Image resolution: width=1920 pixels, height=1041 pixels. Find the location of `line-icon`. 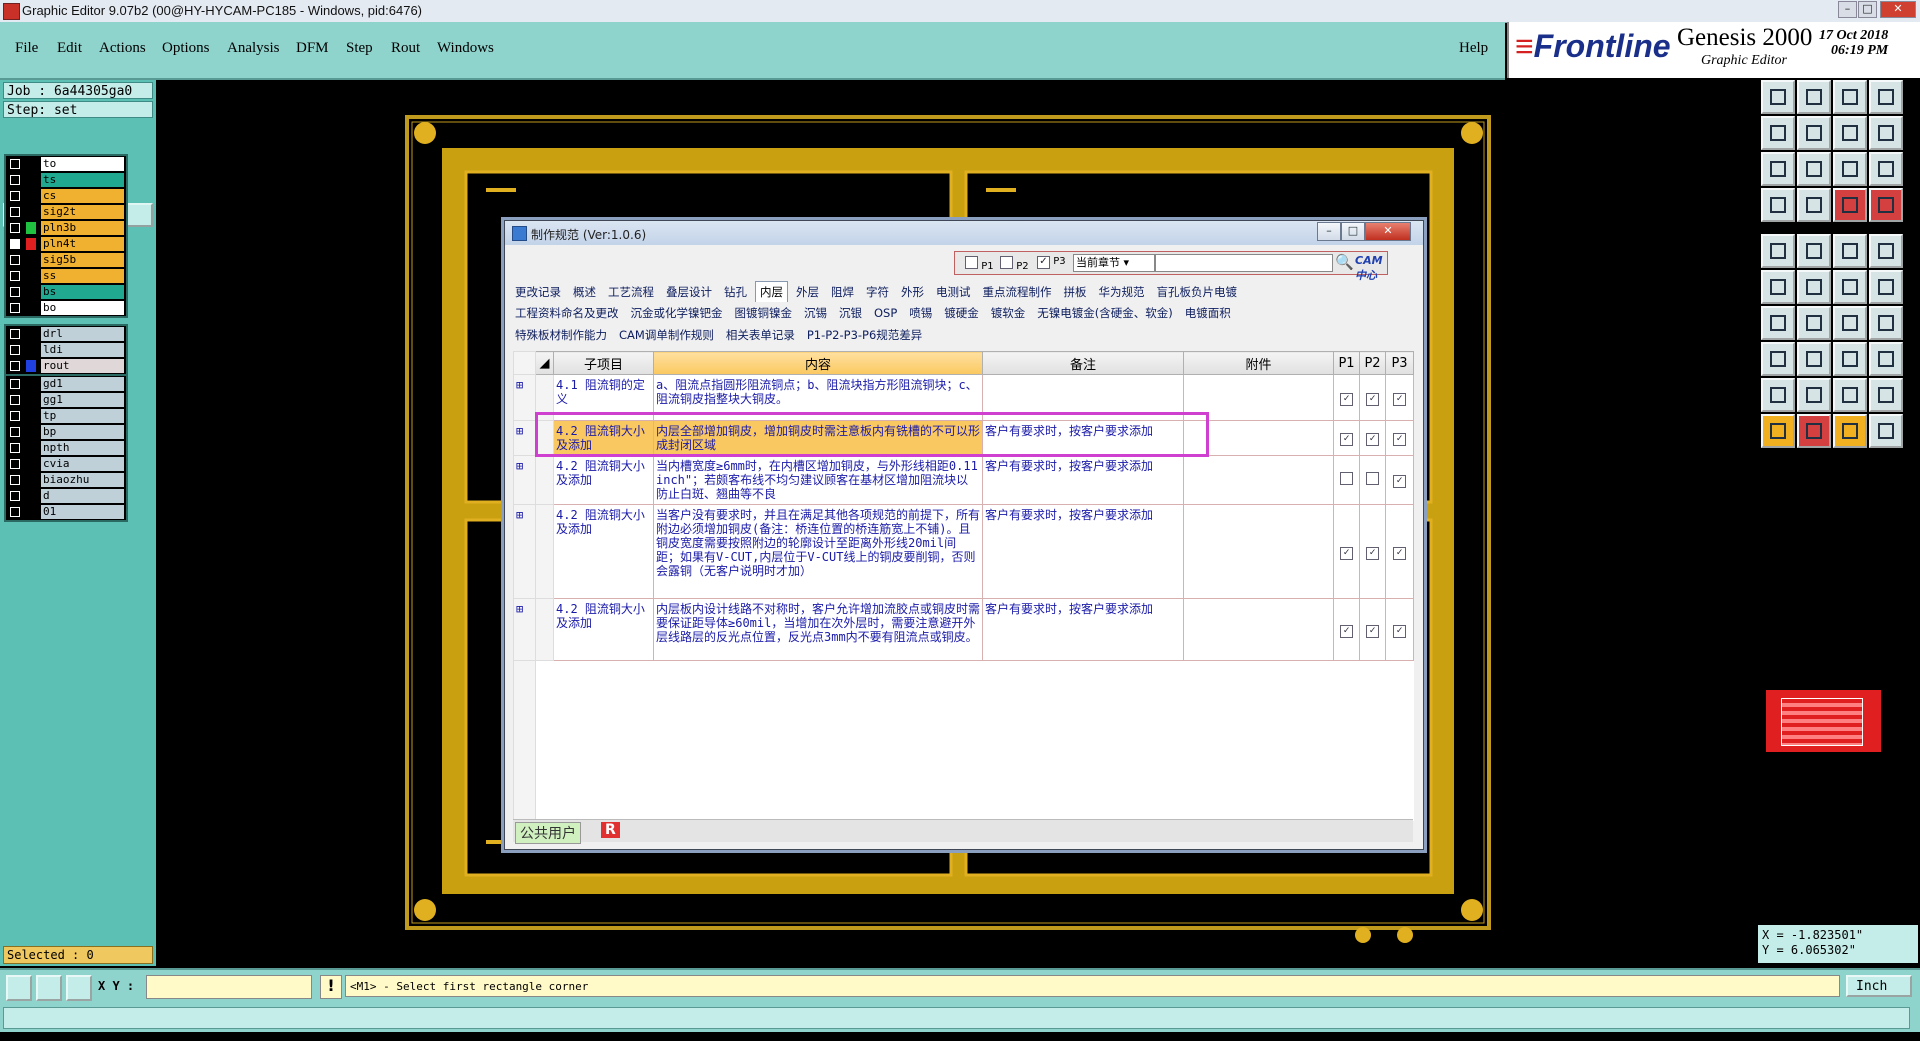

line-icon is located at coordinates (1778, 323).